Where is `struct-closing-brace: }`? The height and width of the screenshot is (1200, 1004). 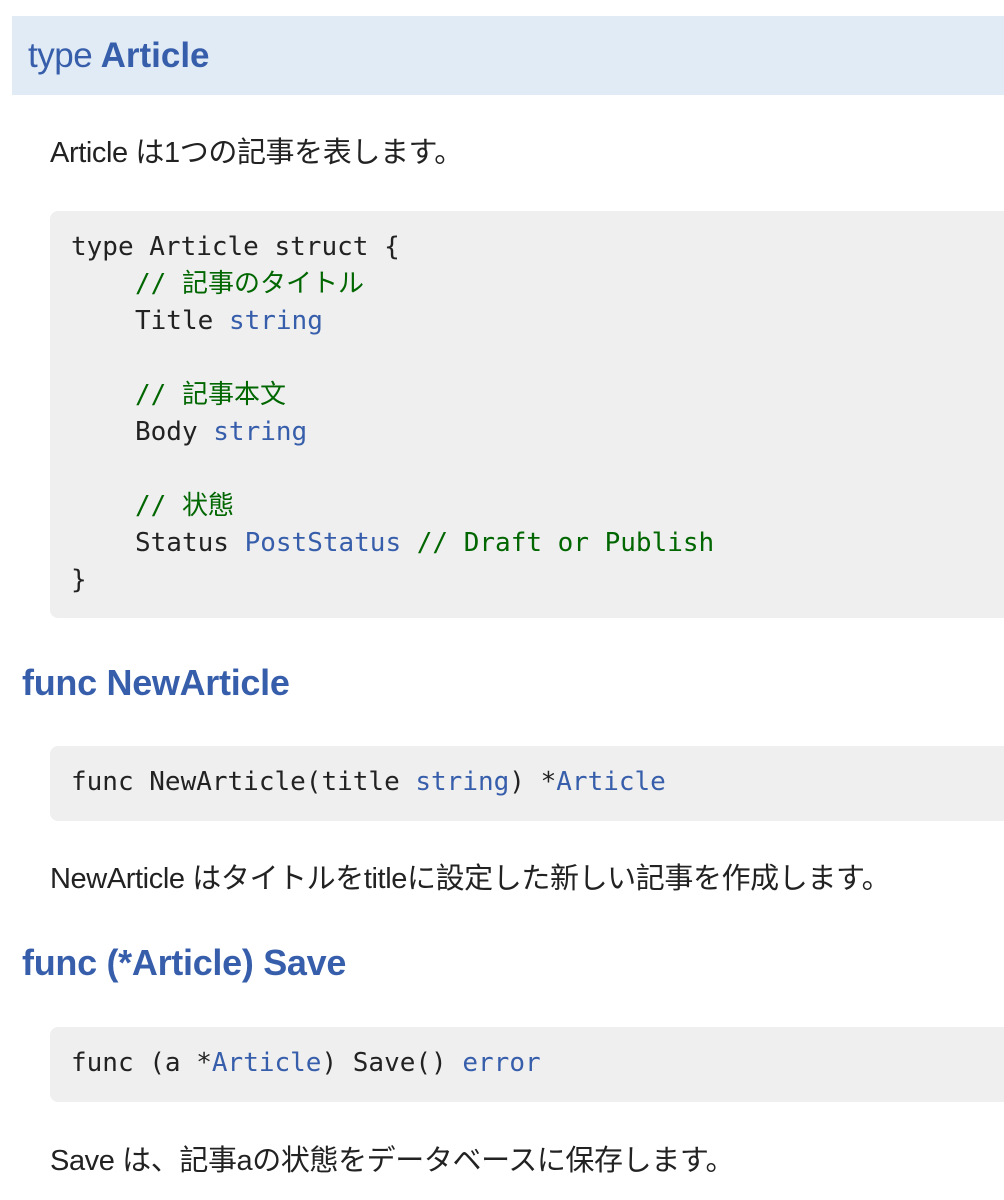 struct-closing-brace: } is located at coordinates (79, 580).